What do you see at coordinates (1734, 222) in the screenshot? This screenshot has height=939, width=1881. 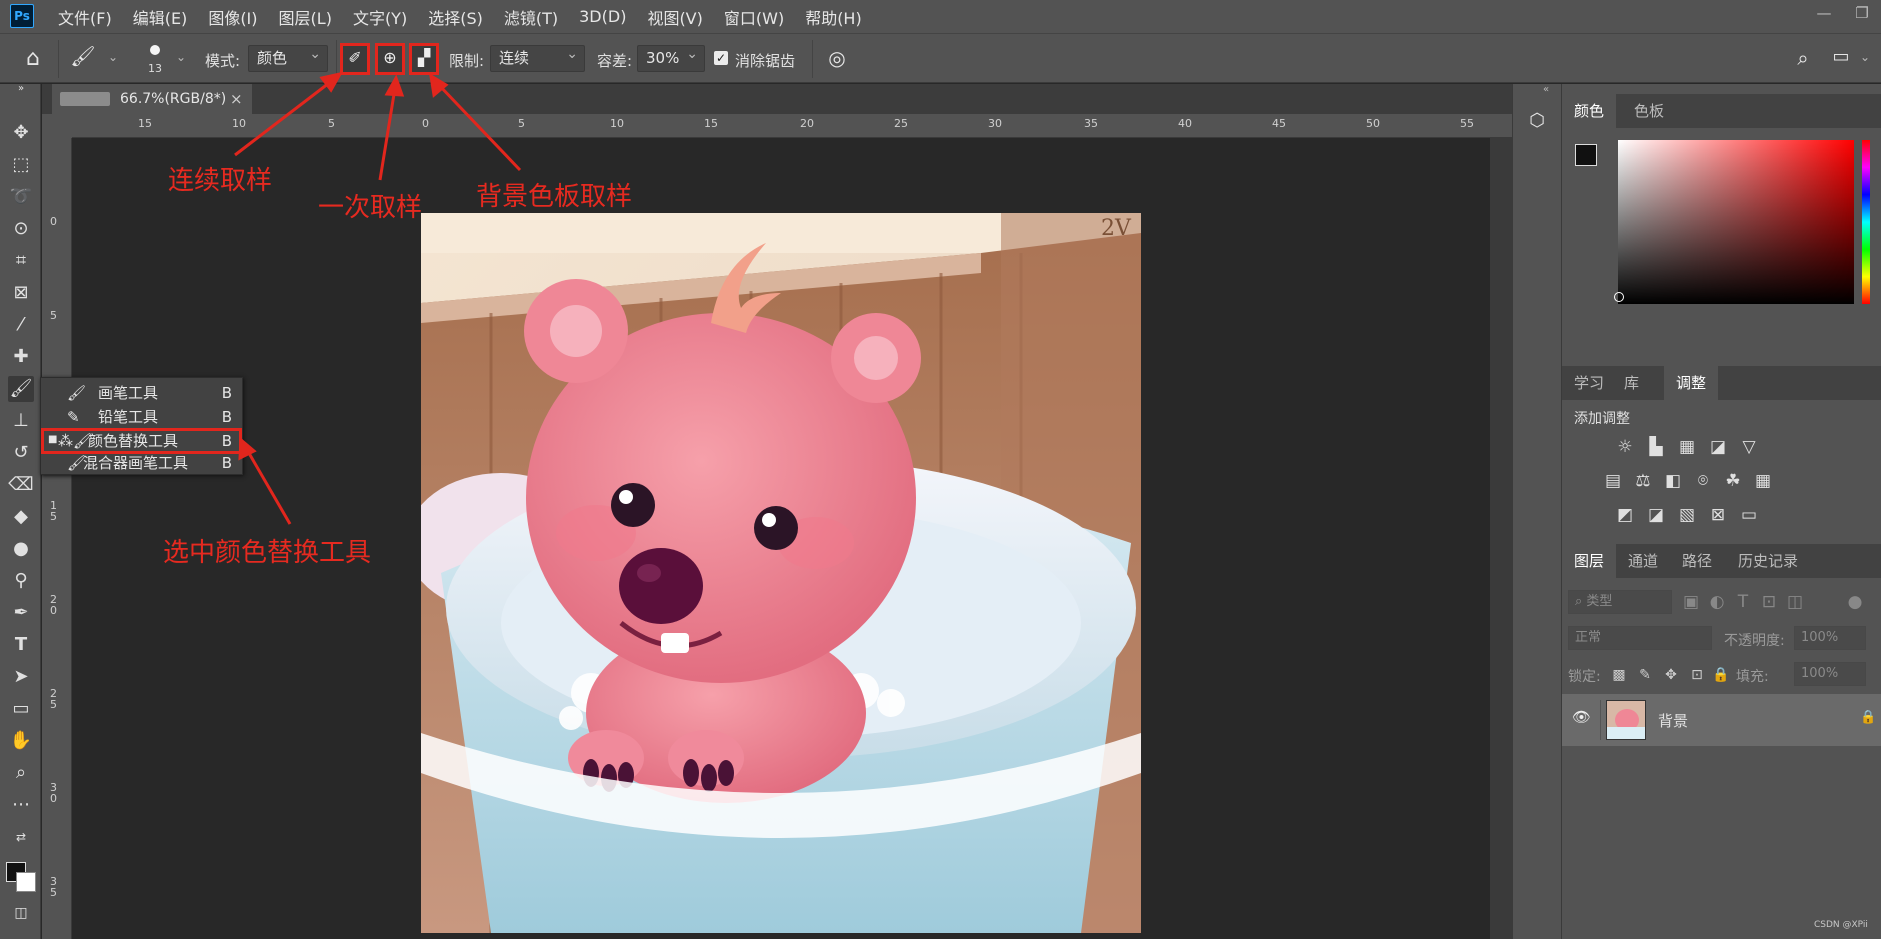 I see `color-field` at bounding box center [1734, 222].